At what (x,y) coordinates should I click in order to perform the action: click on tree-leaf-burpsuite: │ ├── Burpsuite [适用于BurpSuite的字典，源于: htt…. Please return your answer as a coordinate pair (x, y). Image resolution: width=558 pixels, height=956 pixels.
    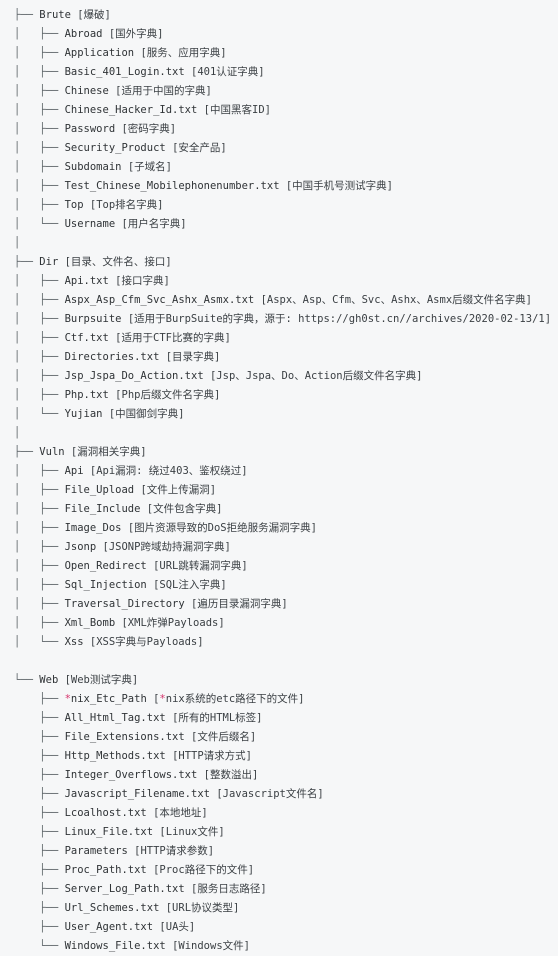
    Looking at the image, I should click on (286, 319).